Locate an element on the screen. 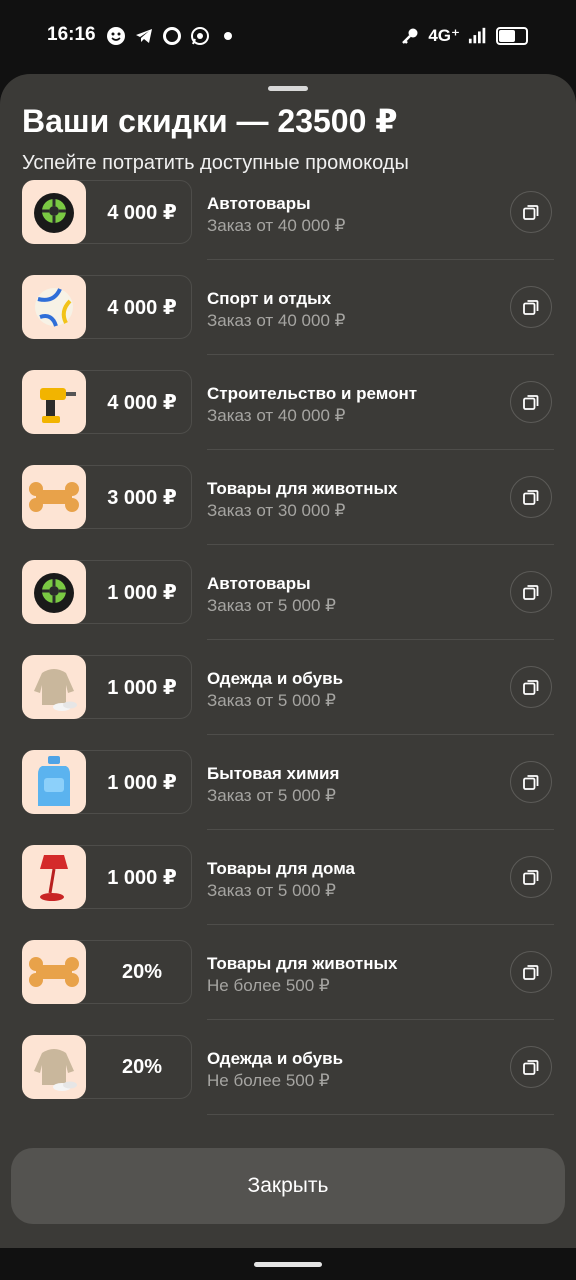 The width and height of the screenshot is (576, 1280). promo-category: Строительство и ремонт is located at coordinates (312, 393).